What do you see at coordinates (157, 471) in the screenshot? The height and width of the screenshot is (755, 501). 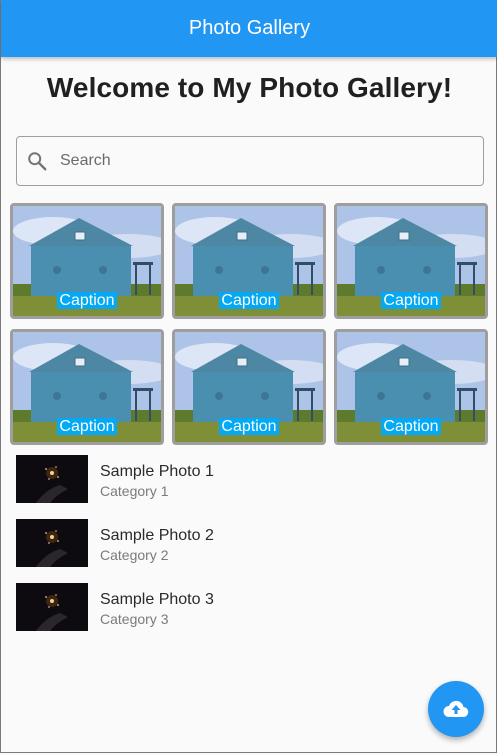 I see `photo-title: Sample Photo 1` at bounding box center [157, 471].